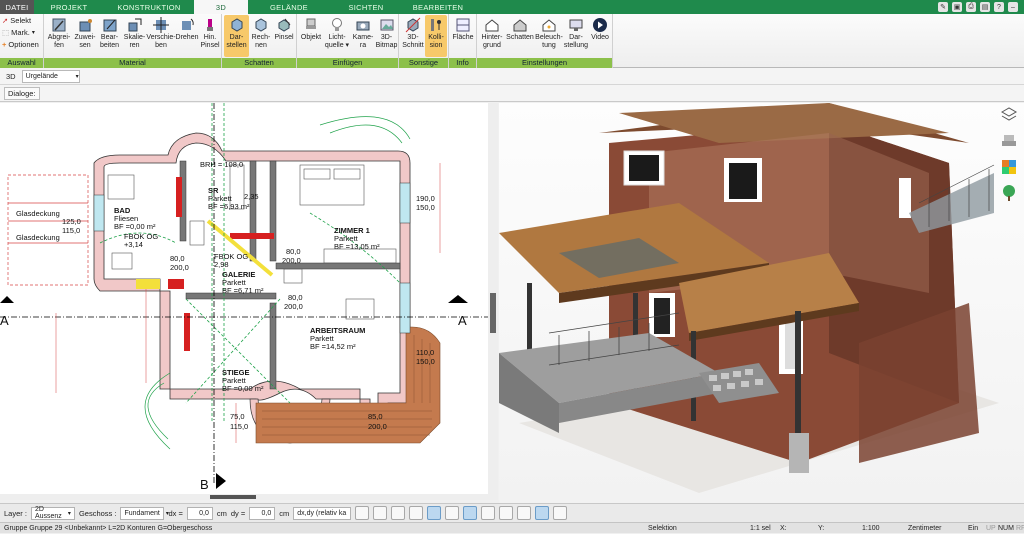 The height and width of the screenshot is (534, 1024). I want to click on dialog-bar: Dialoge:, so click(512, 93).